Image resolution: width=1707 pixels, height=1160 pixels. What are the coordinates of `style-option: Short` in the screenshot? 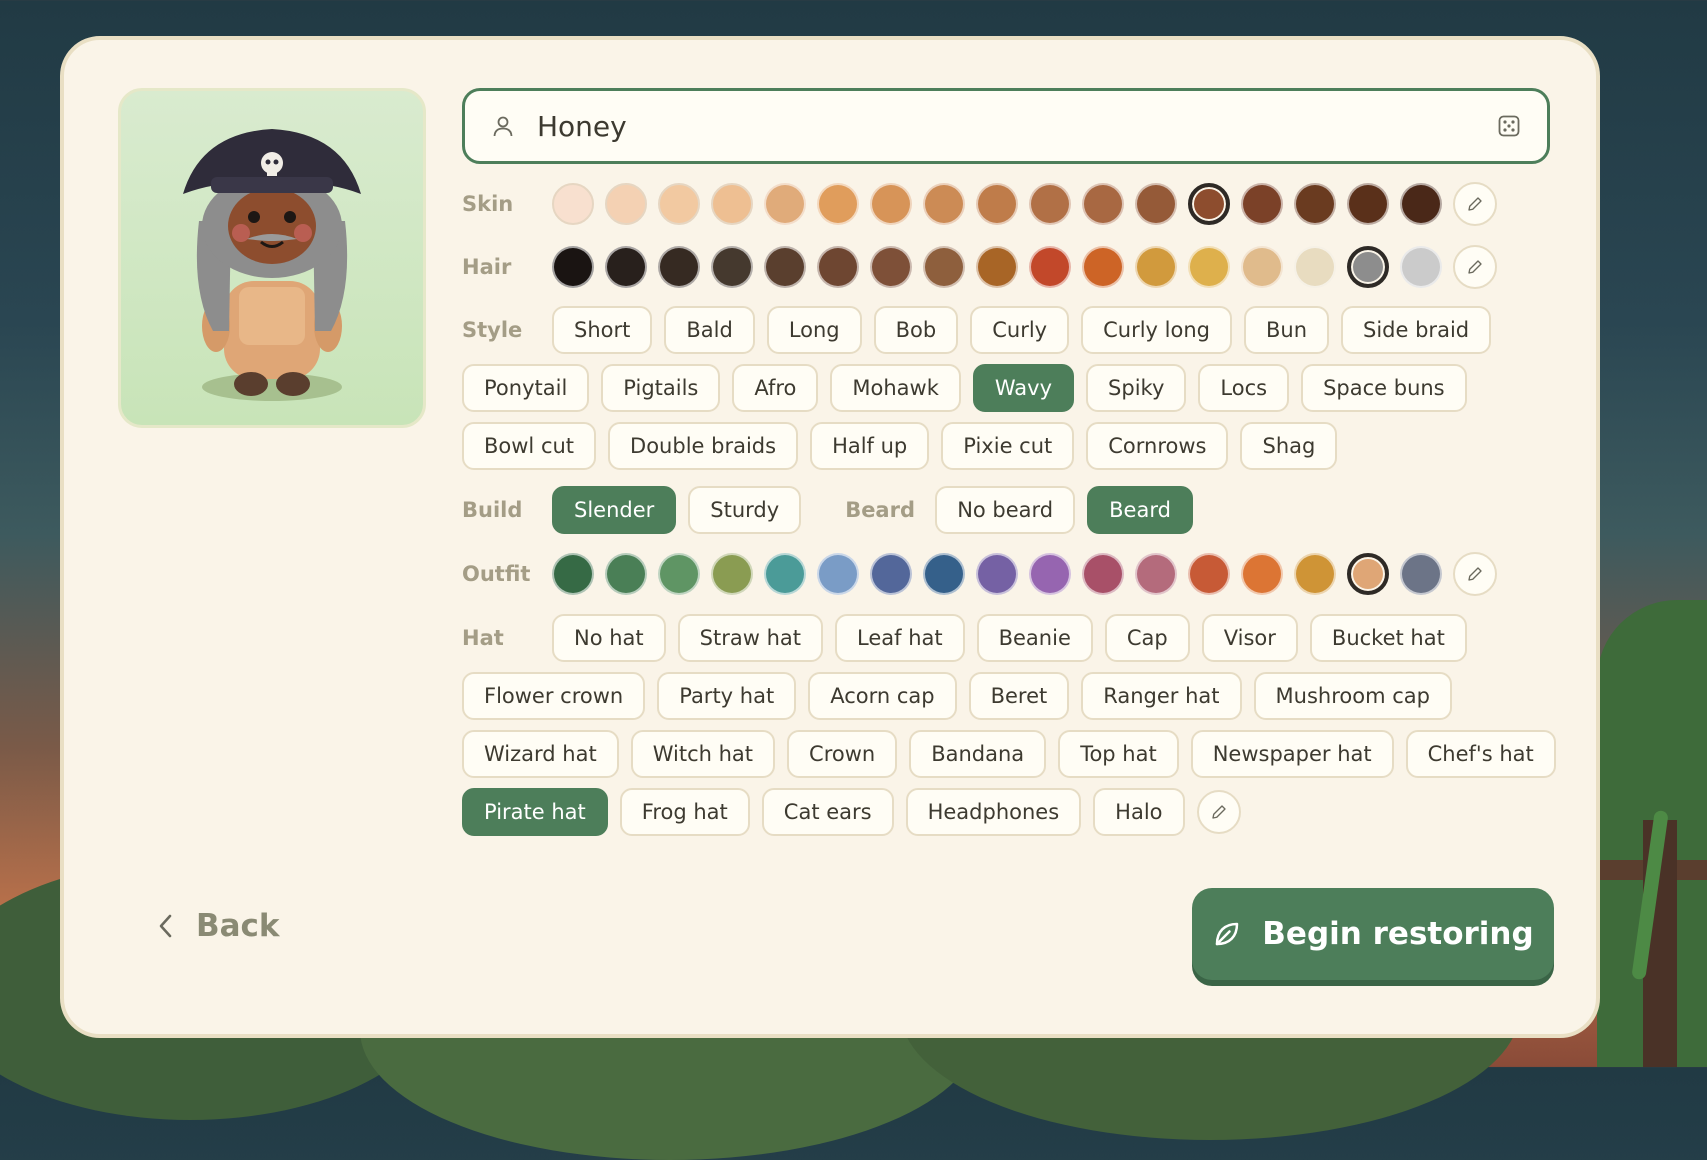 It's located at (602, 330).